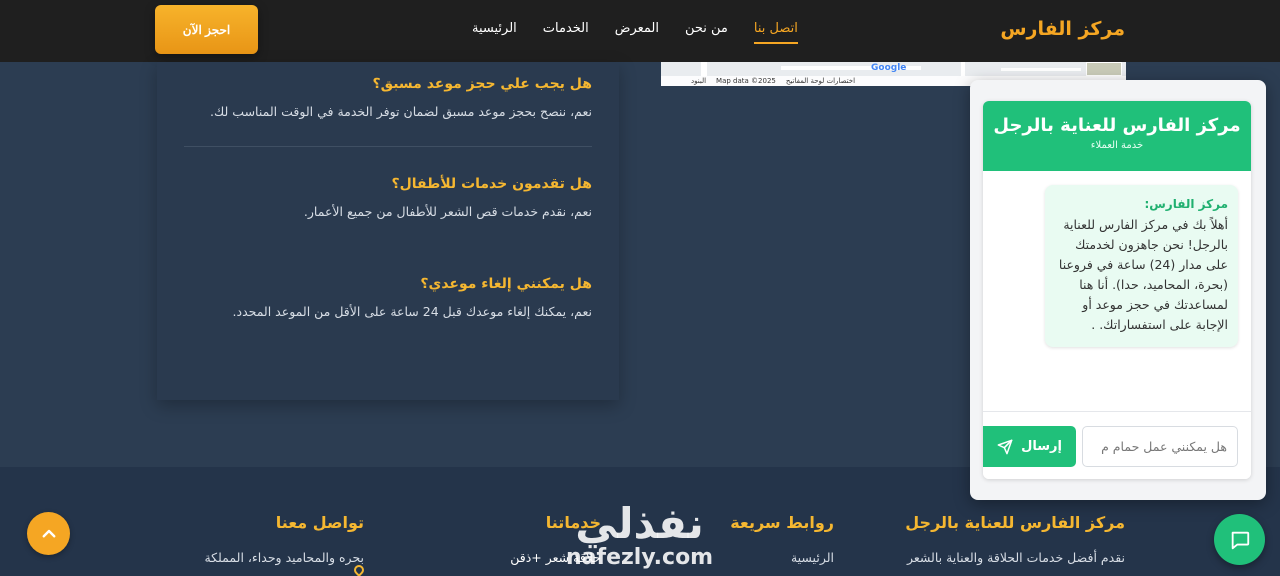  What do you see at coordinates (1015, 522) in the screenshot?
I see `footer-about-title: مركز الفارس للعناية بالرجل` at bounding box center [1015, 522].